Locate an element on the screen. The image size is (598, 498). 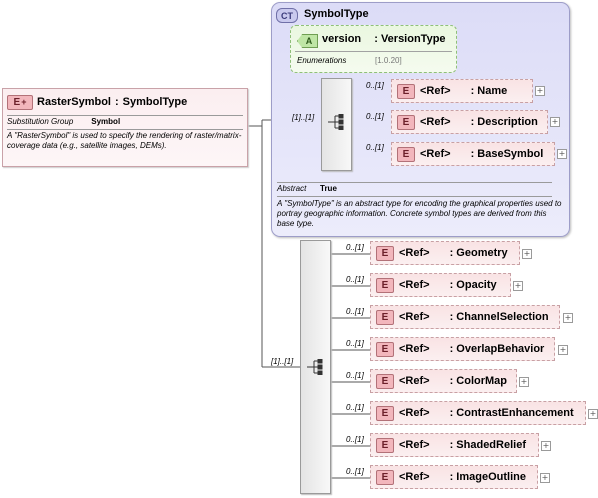
element-name: : BaseSymbol is located at coordinates (507, 154).